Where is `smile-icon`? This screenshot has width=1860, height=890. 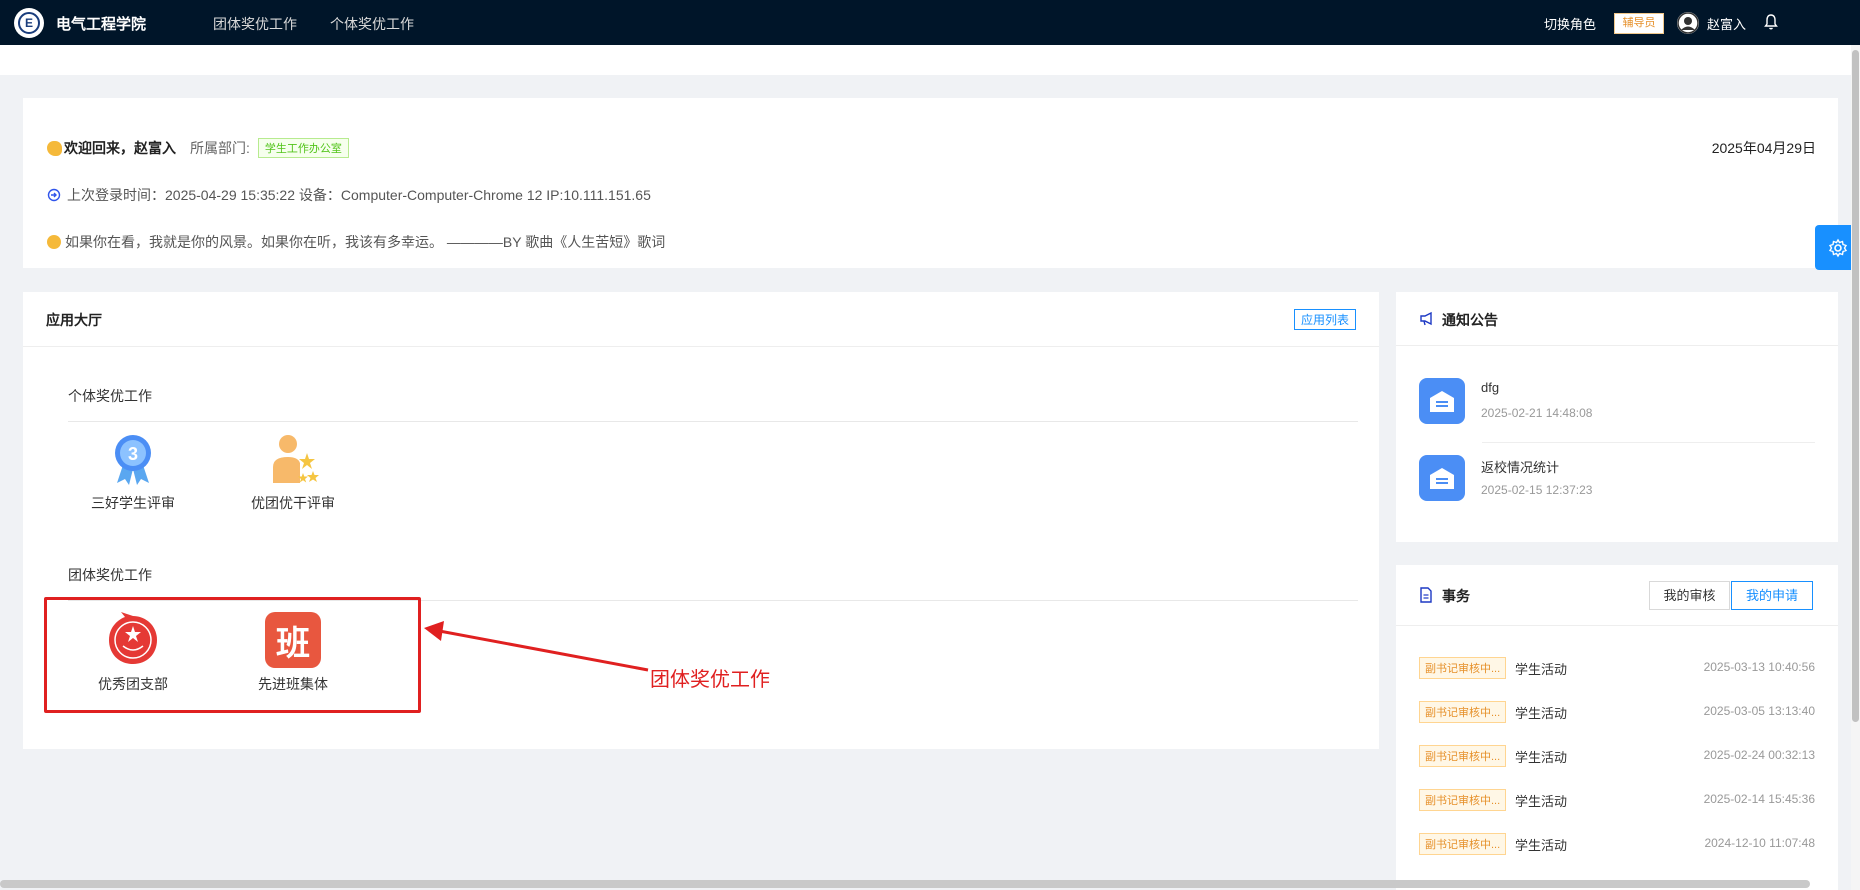 smile-icon is located at coordinates (54, 242).